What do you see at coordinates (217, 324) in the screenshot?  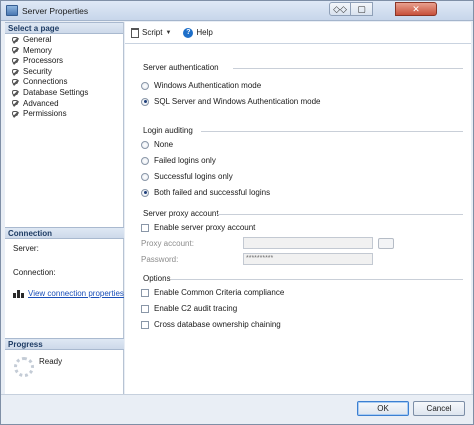 I see `option-label: Cross database ownership chaining` at bounding box center [217, 324].